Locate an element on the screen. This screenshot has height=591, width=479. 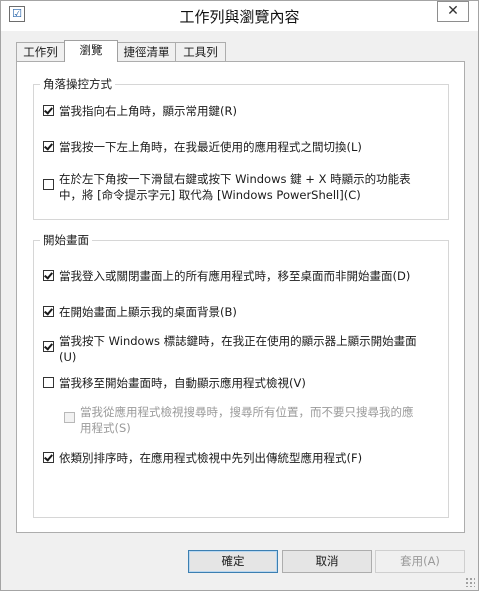
option-label-line2: 用程式(S) is located at coordinates (105, 428).